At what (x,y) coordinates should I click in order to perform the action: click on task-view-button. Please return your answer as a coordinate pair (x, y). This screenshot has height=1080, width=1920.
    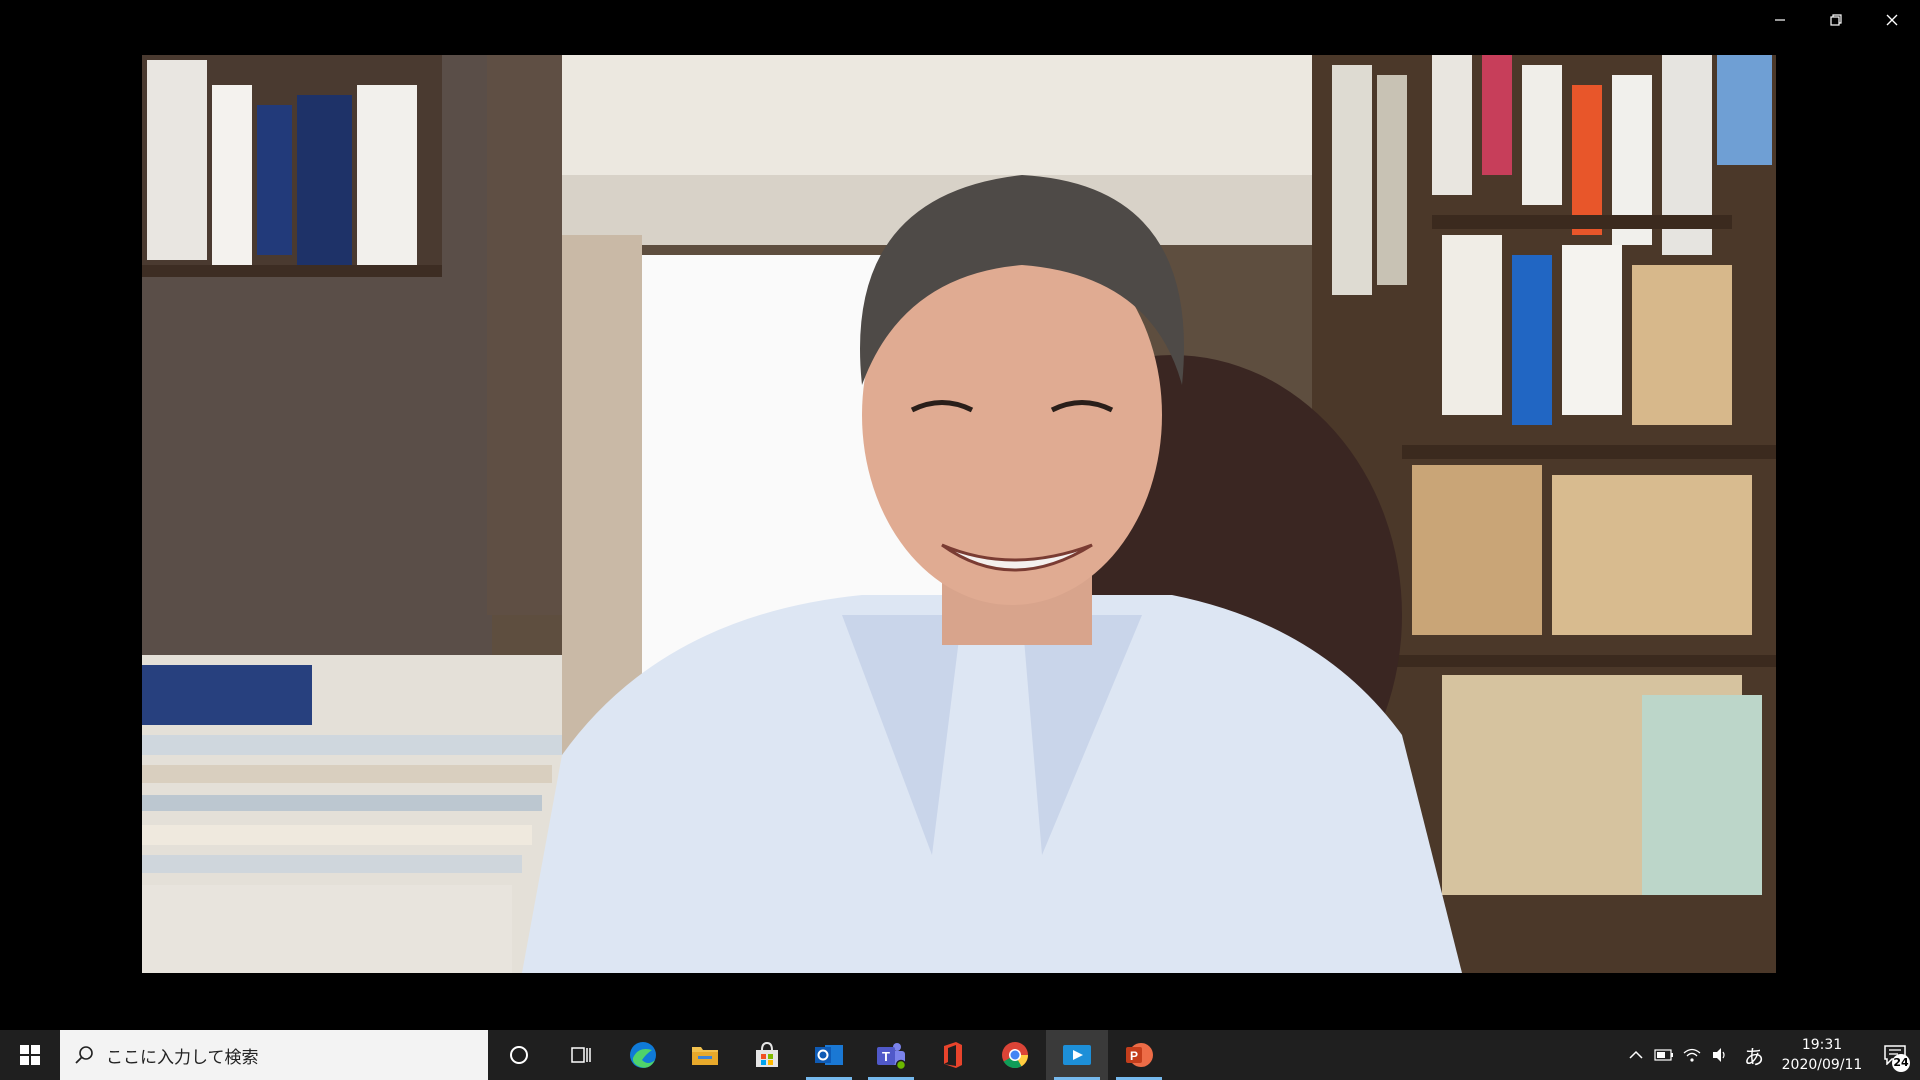
    Looking at the image, I should click on (581, 1055).